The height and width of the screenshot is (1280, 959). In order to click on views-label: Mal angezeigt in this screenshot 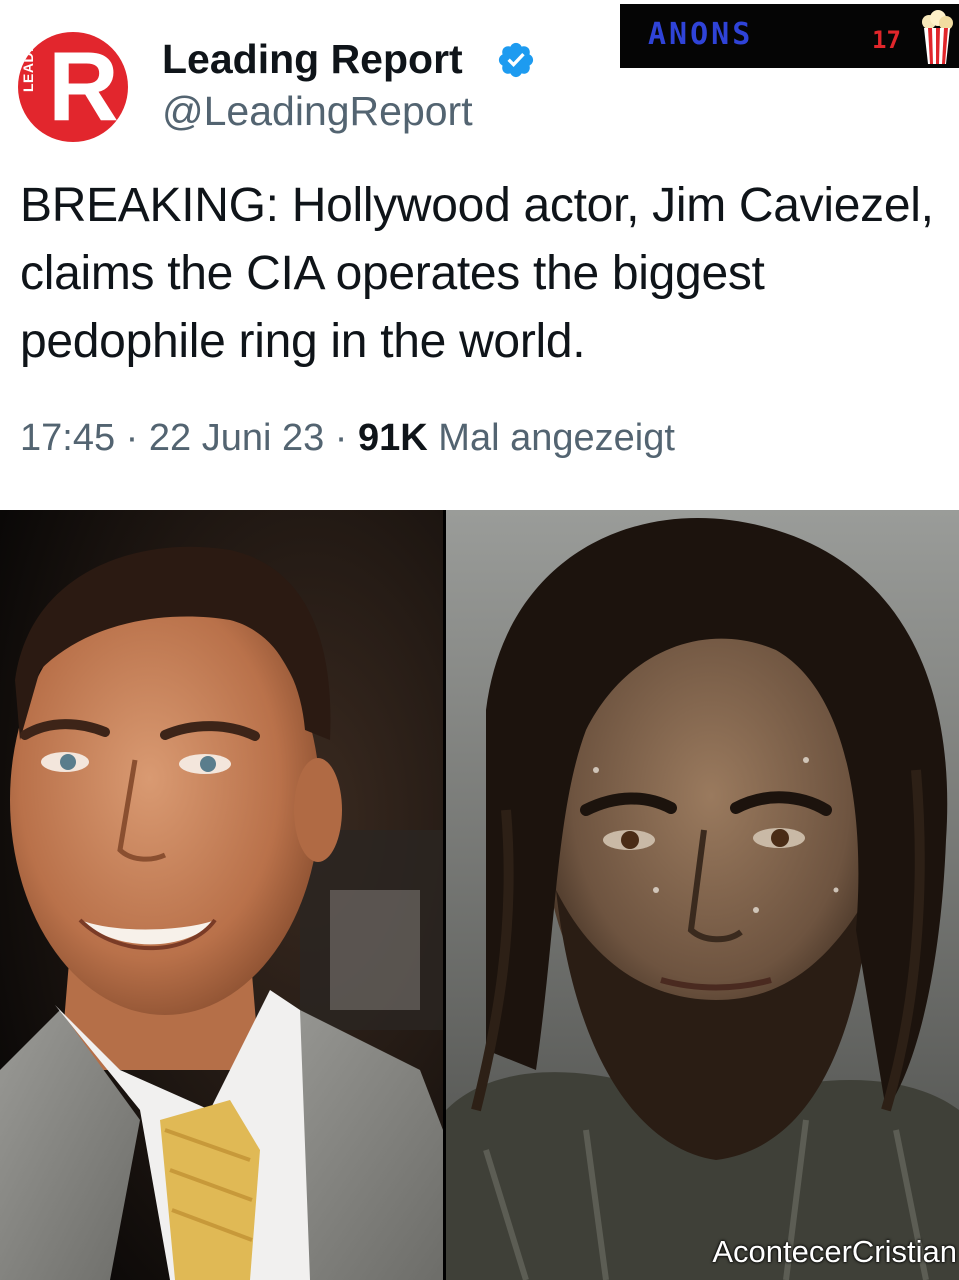, I will do `click(551, 438)`.